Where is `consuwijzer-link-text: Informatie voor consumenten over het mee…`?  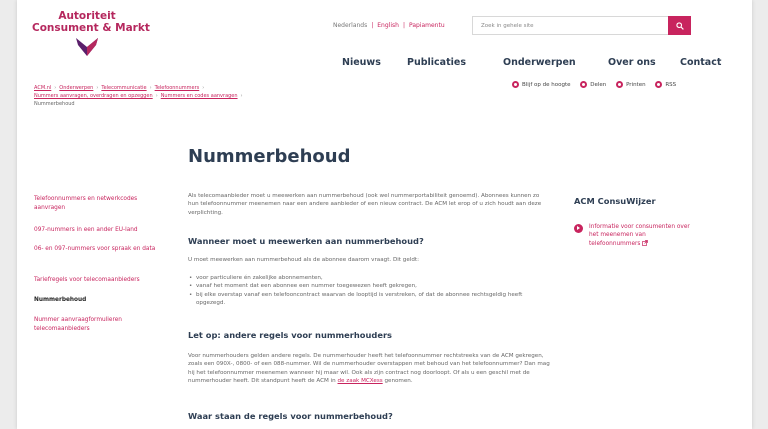
consuwijzer-link-text: Informatie voor consumenten over het mee… is located at coordinates (644, 235).